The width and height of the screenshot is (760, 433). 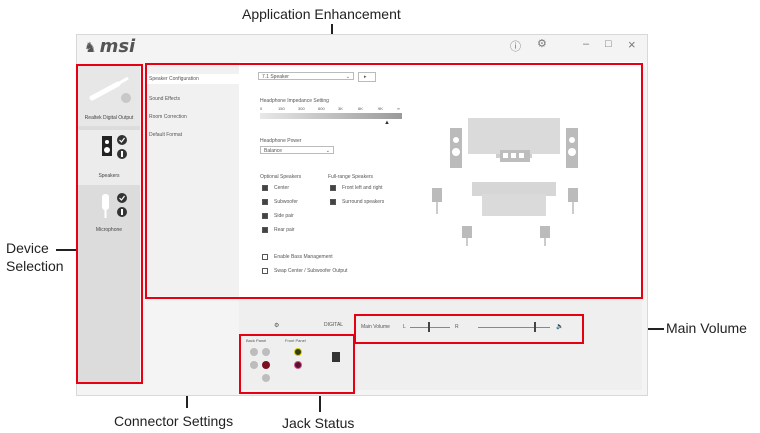 What do you see at coordinates (297, 364) in the screenshot?
I see `highlight-jack-status` at bounding box center [297, 364].